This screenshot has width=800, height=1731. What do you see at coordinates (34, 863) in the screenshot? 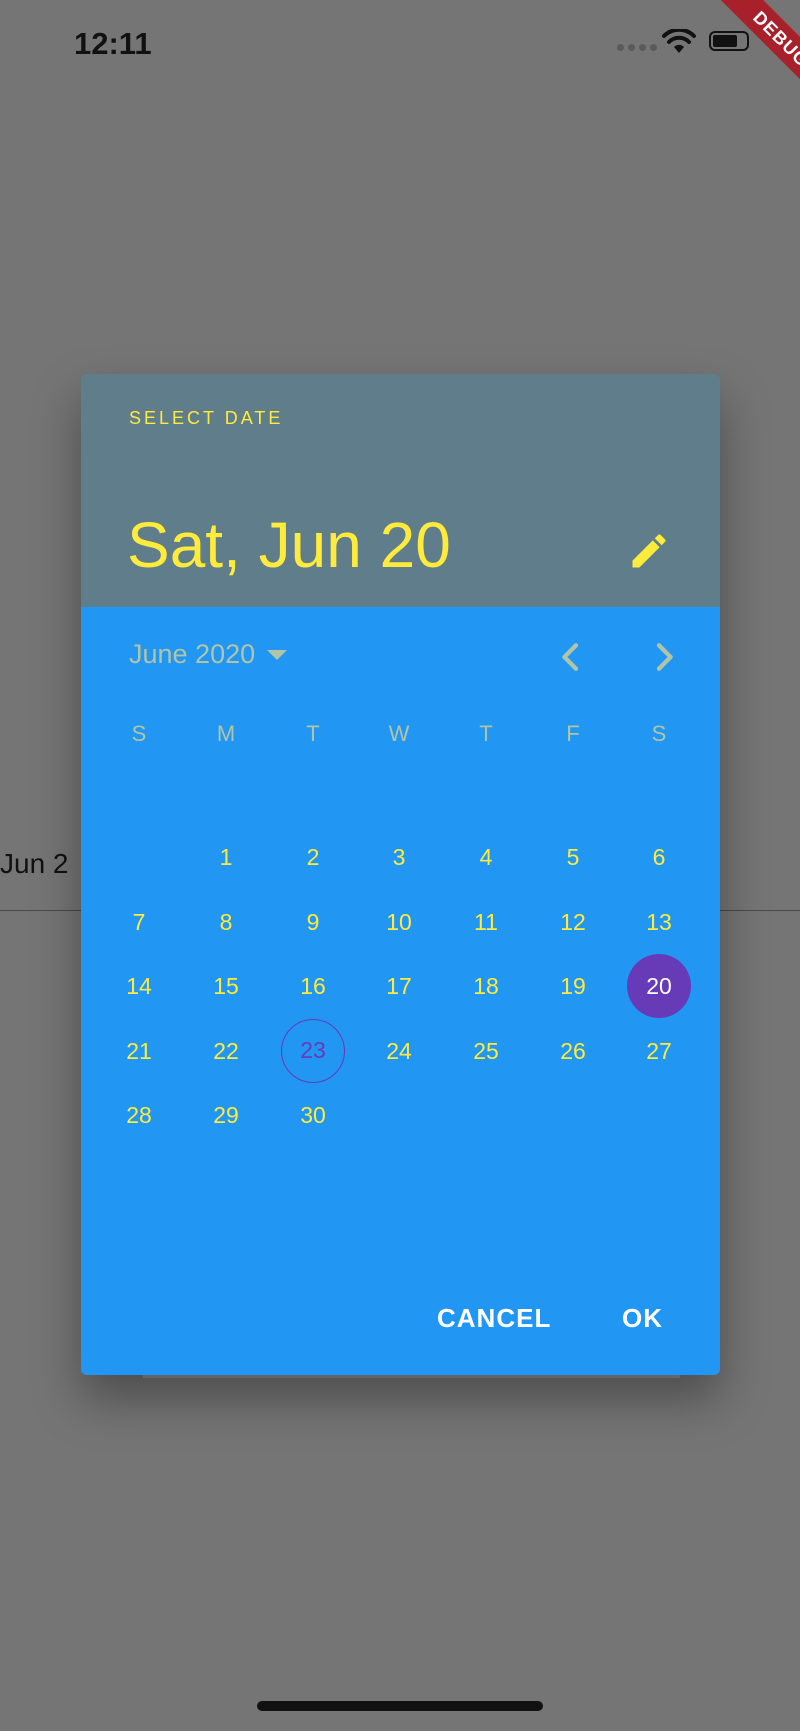
I see `background-date-field: Jun 2` at bounding box center [34, 863].